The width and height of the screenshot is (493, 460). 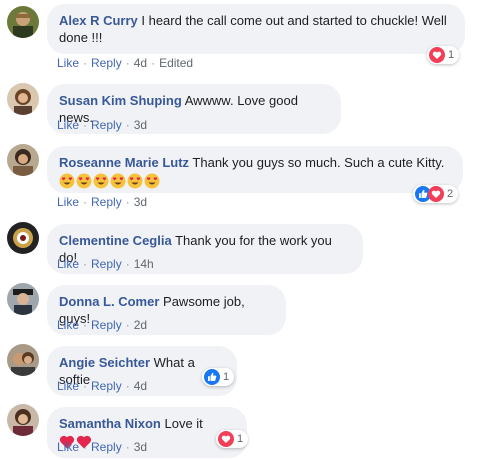 What do you see at coordinates (125, 63) in the screenshot?
I see `comment-actions: Like · Reply · 4d · Edited` at bounding box center [125, 63].